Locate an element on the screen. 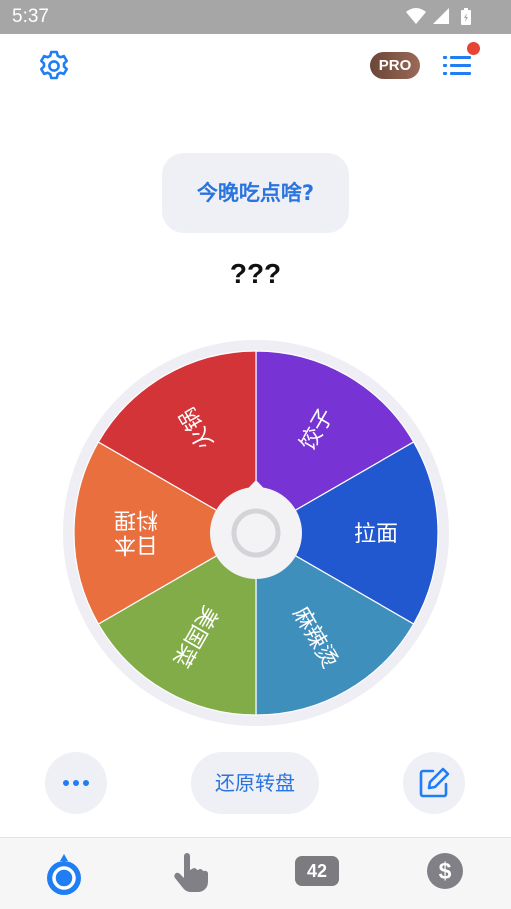 The height and width of the screenshot is (909, 511). dollar-icon: $ is located at coordinates (445, 871).